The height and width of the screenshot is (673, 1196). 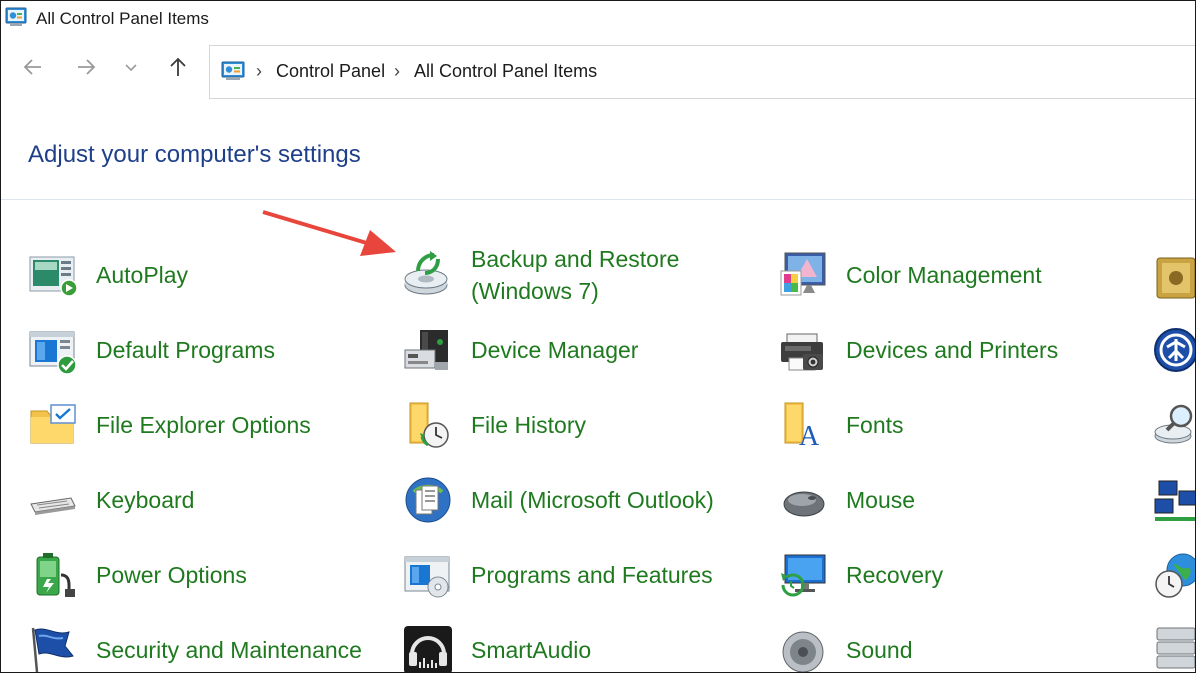 What do you see at coordinates (53, 353) in the screenshot?
I see `default-programs-icon` at bounding box center [53, 353].